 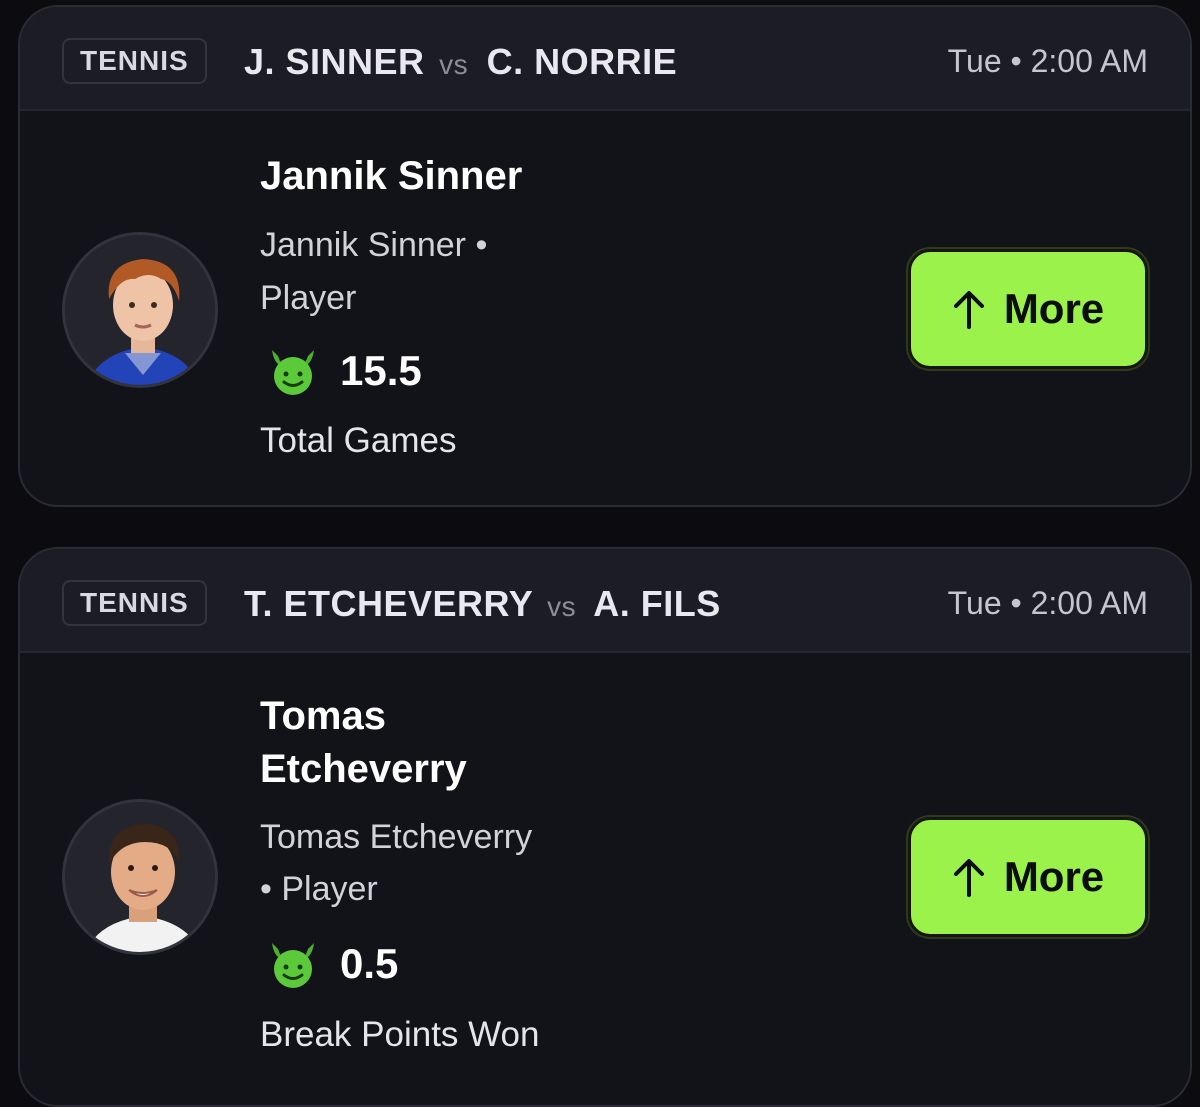 What do you see at coordinates (400, 1034) in the screenshot?
I see `stat-type: Break Points Won` at bounding box center [400, 1034].